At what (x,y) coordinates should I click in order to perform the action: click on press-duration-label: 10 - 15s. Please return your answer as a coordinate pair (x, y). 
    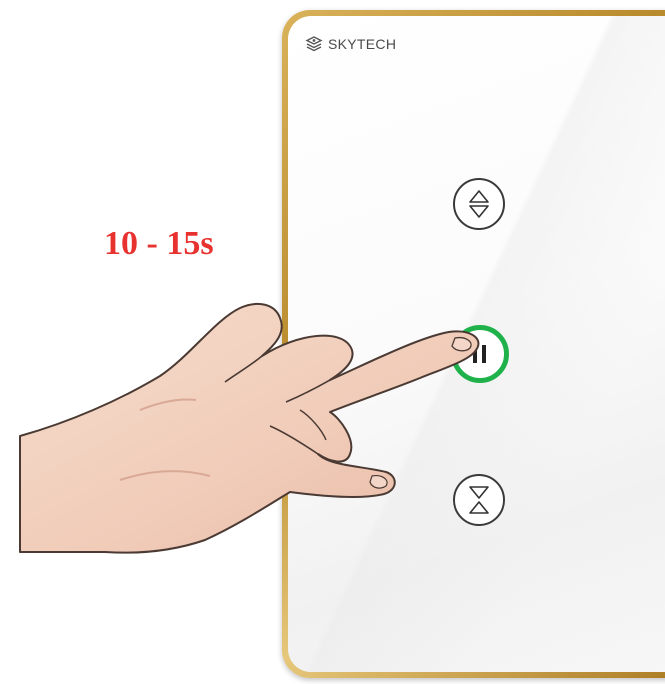
    Looking at the image, I should click on (159, 243).